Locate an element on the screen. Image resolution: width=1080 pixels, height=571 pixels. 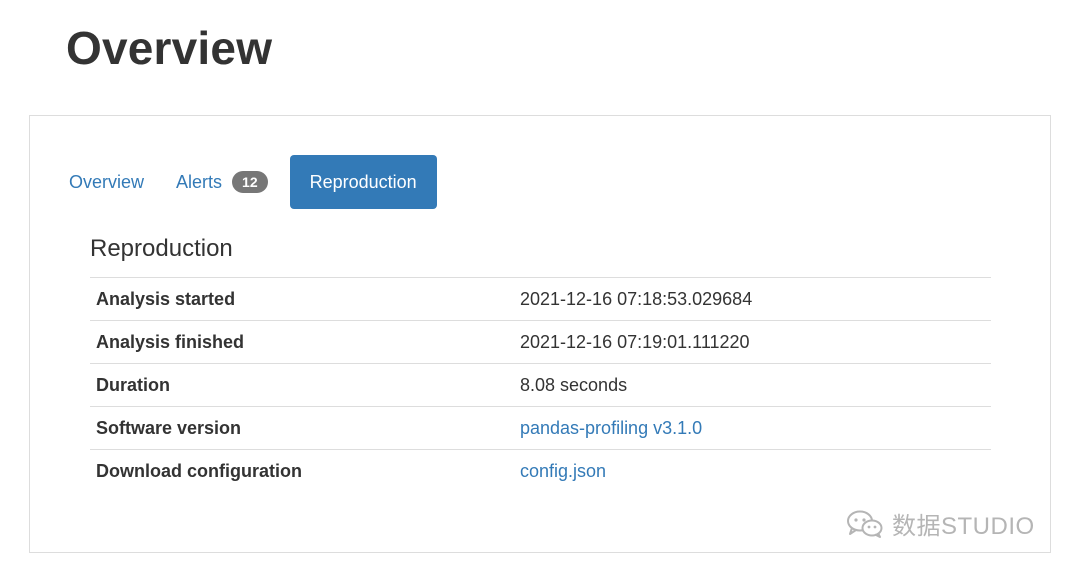
table-row: Duration 8.08 seconds is located at coordinates (540, 385).